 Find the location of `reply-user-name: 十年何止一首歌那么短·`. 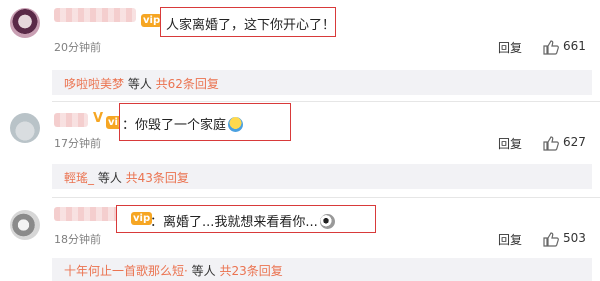

reply-user-name: 十年何止一首歌那么短· is located at coordinates (126, 271).